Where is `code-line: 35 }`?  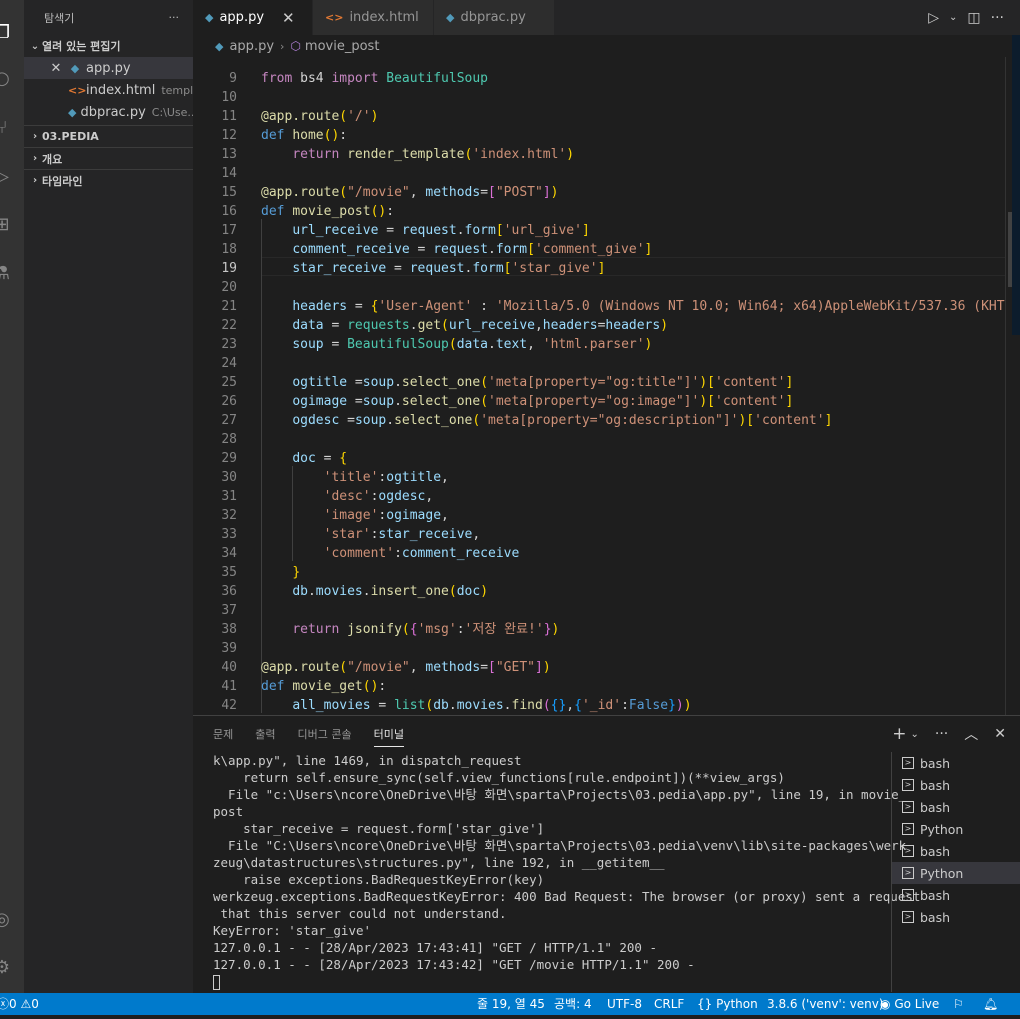
code-line: 35 } is located at coordinates (606, 572).